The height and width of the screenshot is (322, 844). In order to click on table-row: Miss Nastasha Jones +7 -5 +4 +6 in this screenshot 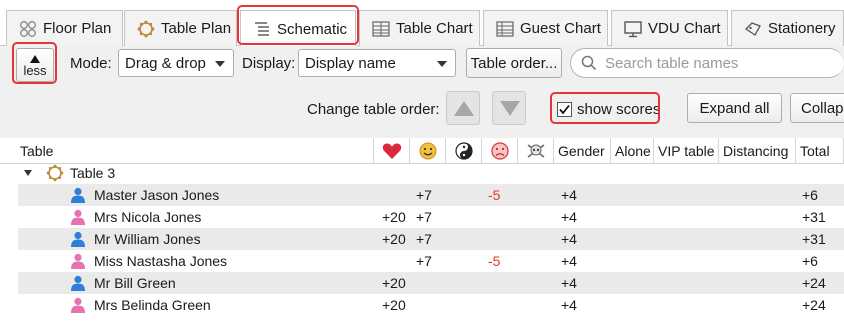, I will do `click(431, 261)`.